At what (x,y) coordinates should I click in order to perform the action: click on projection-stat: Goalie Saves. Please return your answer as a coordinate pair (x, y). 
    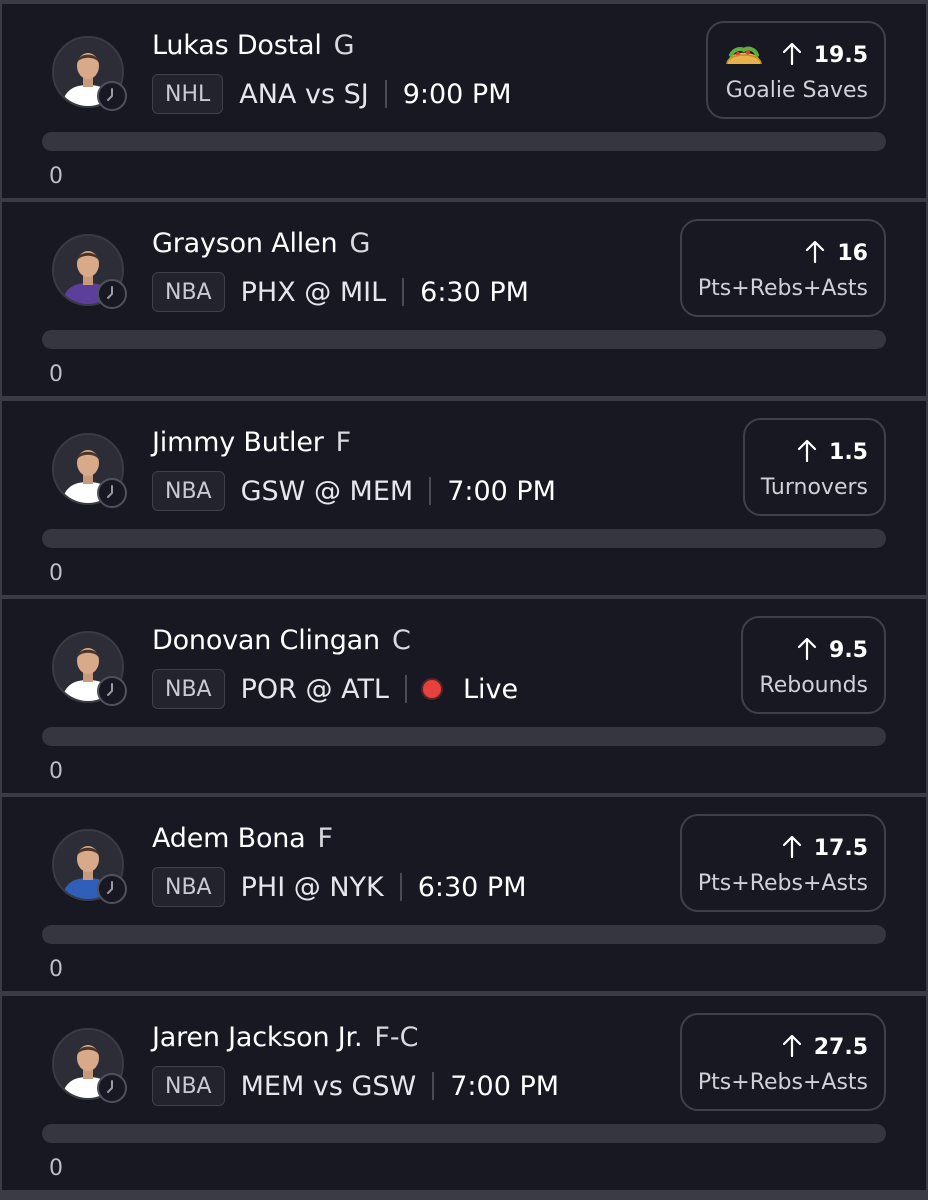
    Looking at the image, I should click on (796, 90).